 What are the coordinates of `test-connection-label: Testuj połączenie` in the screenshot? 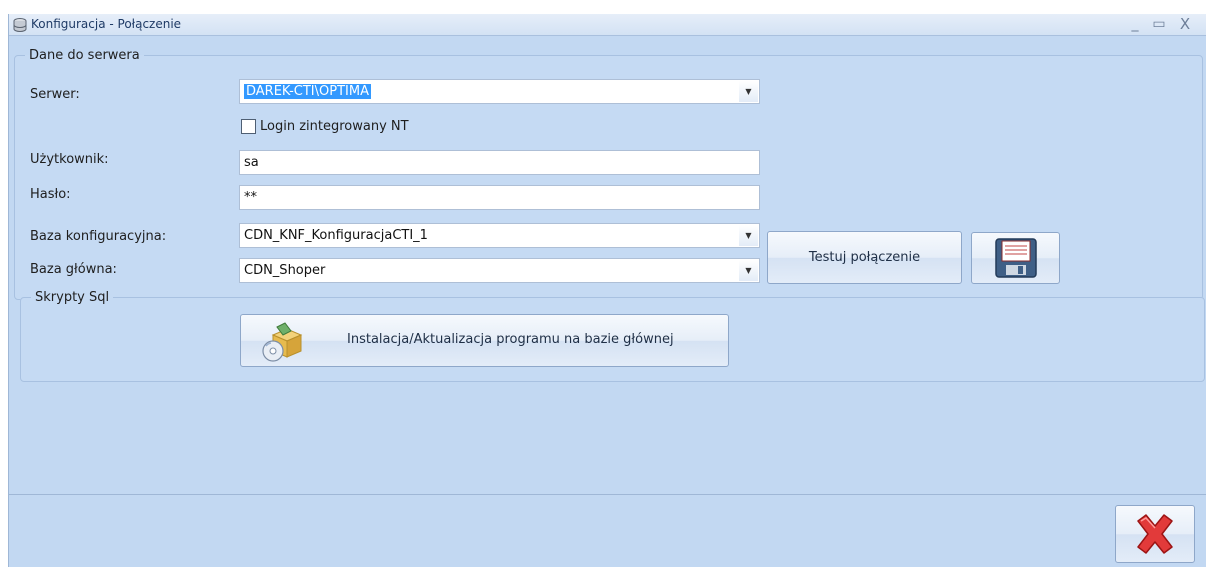 It's located at (864, 257).